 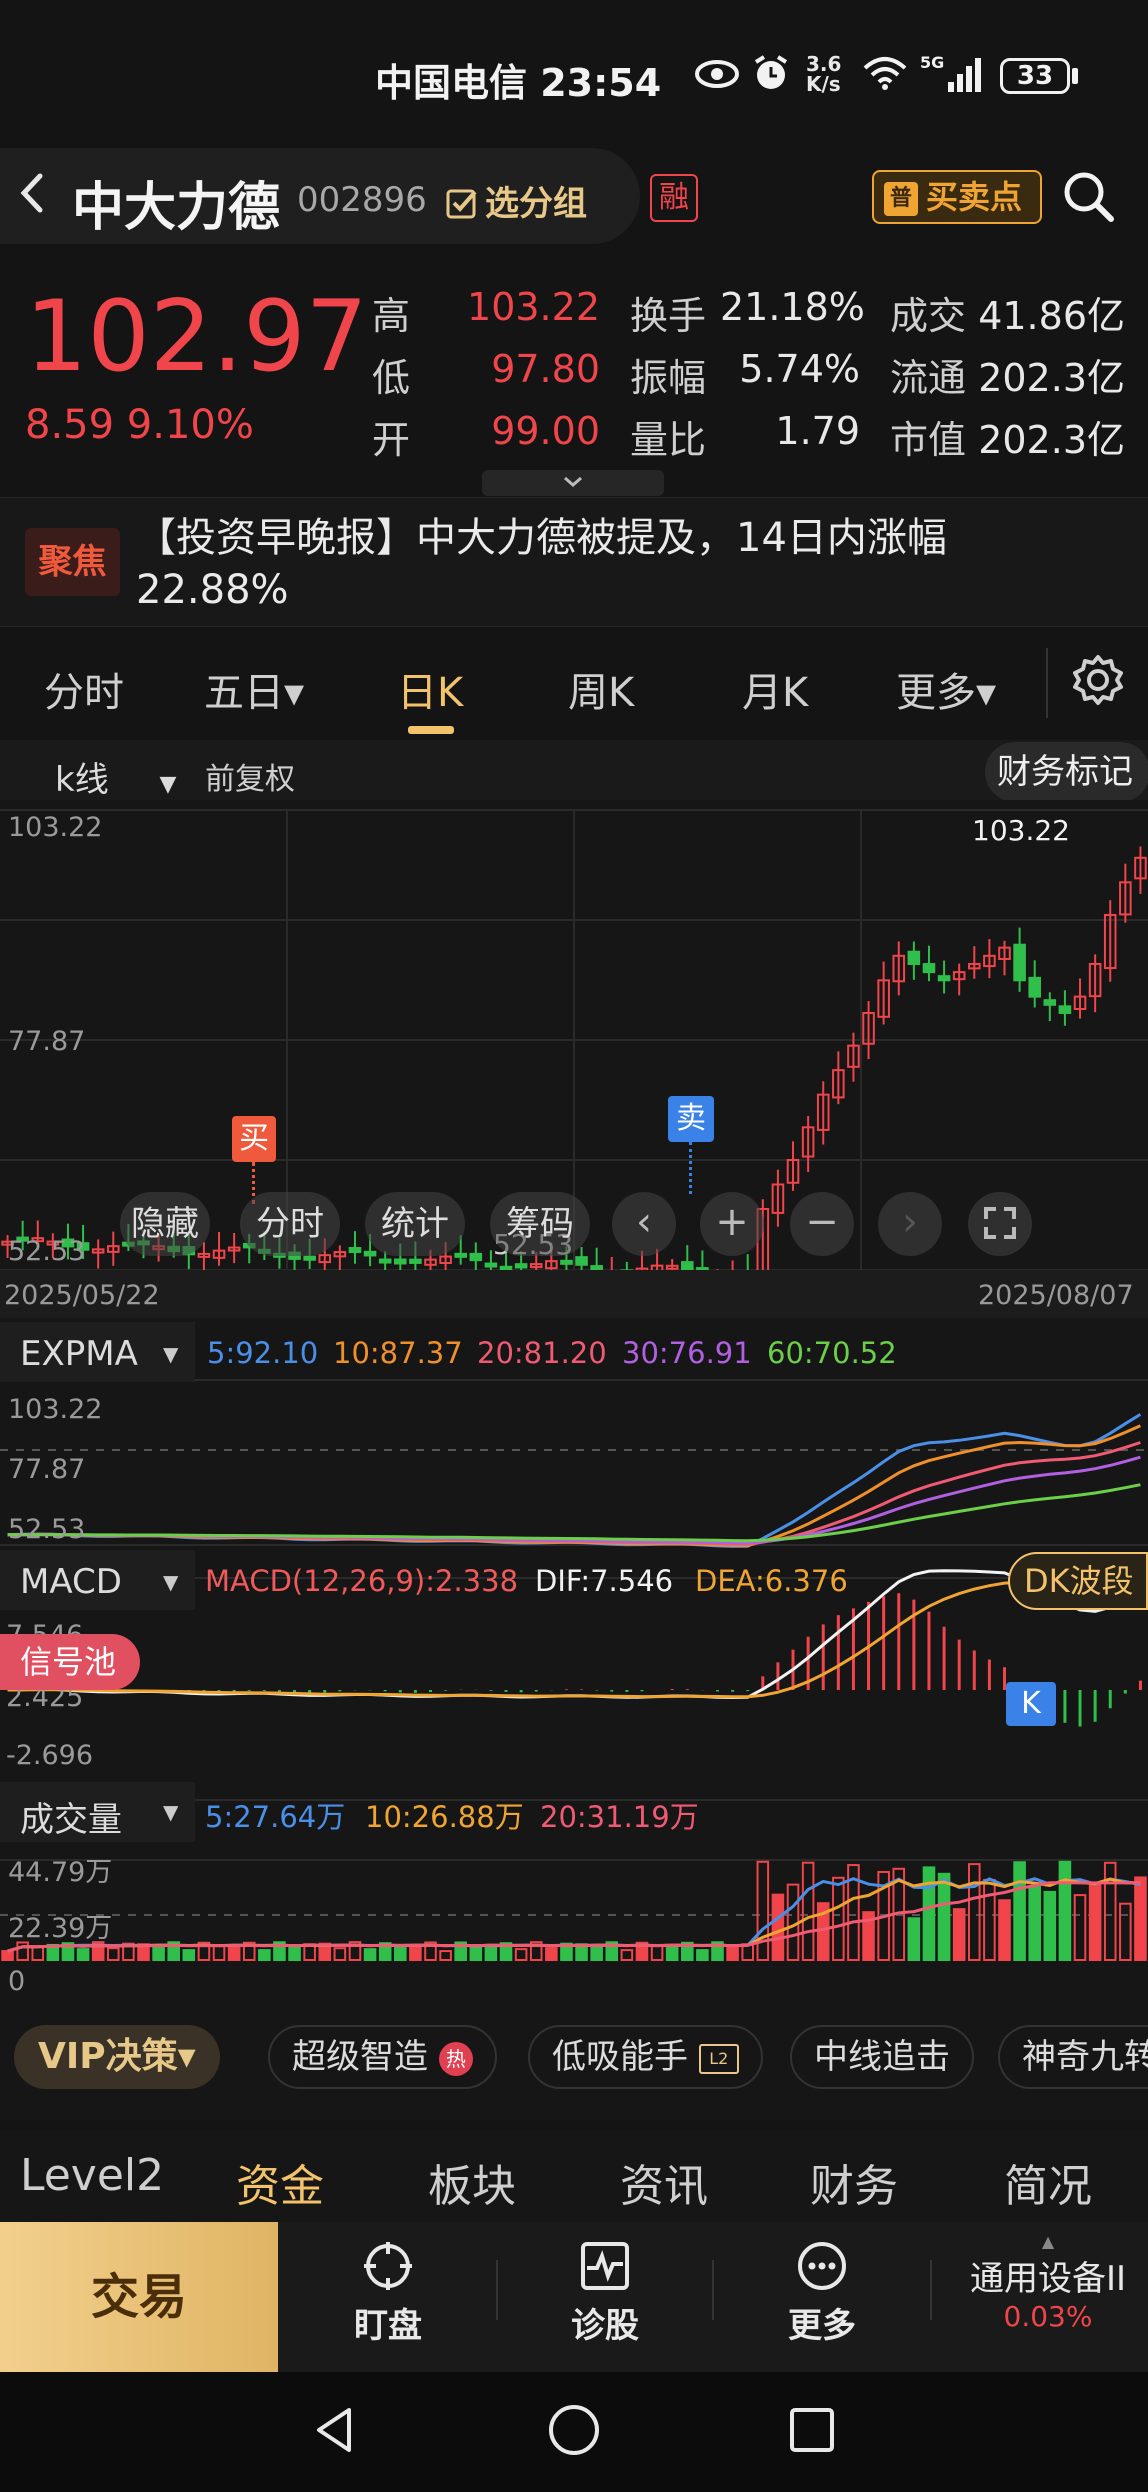 What do you see at coordinates (382, 2057) in the screenshot?
I see `feature-super-manufacturing: 超级智造 热` at bounding box center [382, 2057].